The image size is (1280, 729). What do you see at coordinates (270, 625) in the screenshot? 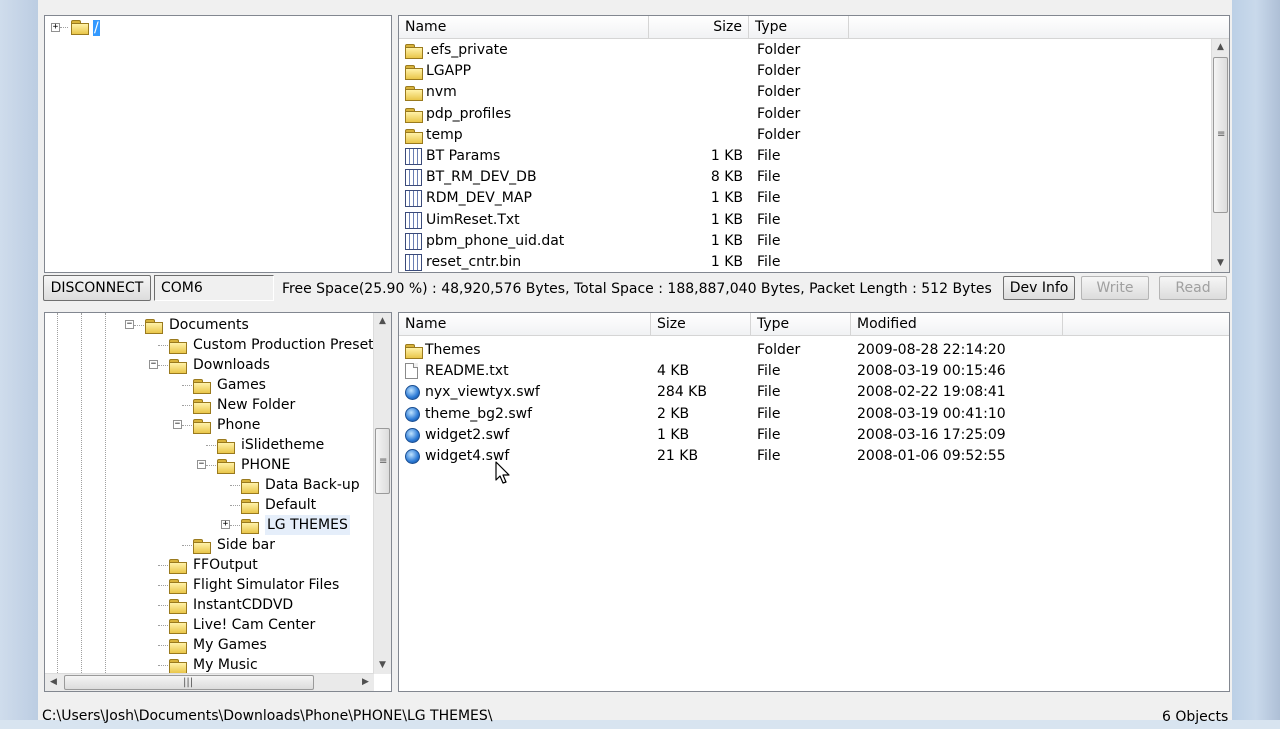
I see `tree-node: Live! Cam Center` at bounding box center [270, 625].